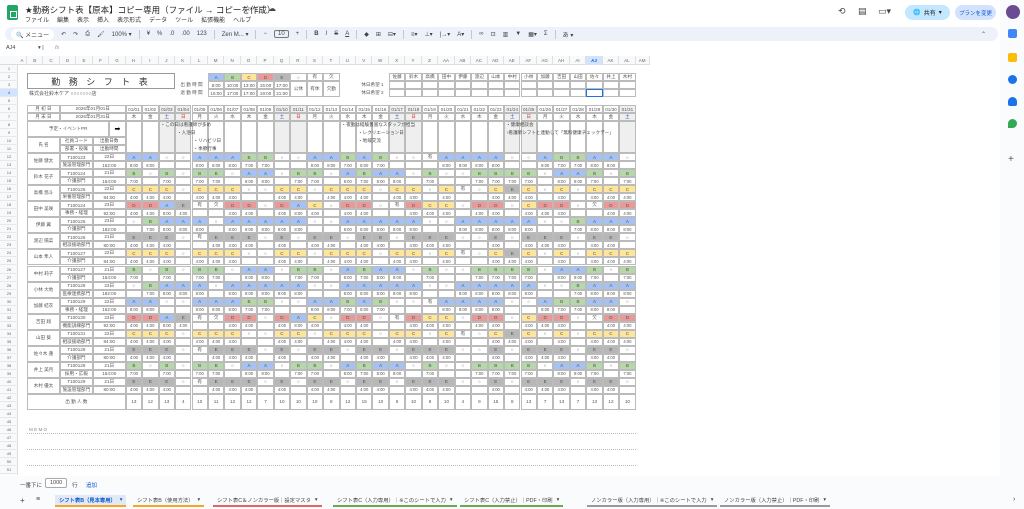  Describe the element at coordinates (185, 34) in the screenshot. I see `increase-decimal-button: .00` at that location.